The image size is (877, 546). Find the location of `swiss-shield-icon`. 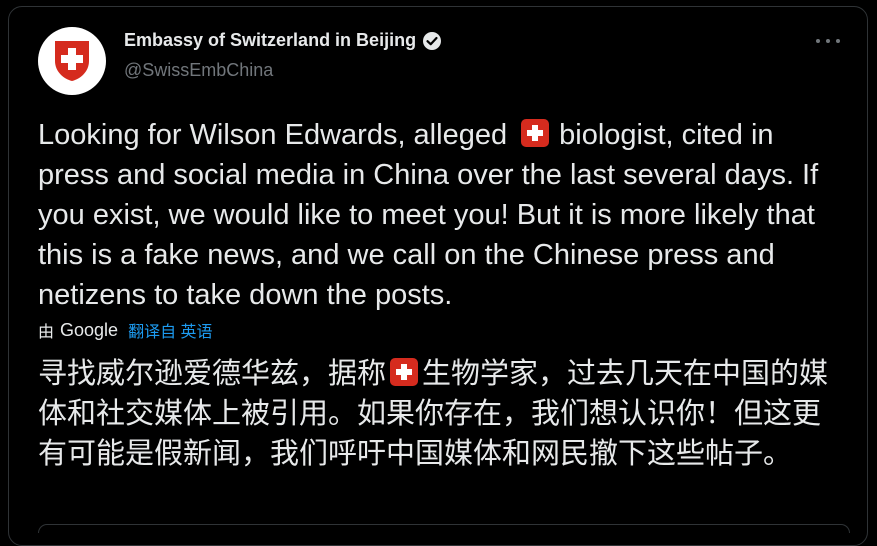

swiss-shield-icon is located at coordinates (72, 61).